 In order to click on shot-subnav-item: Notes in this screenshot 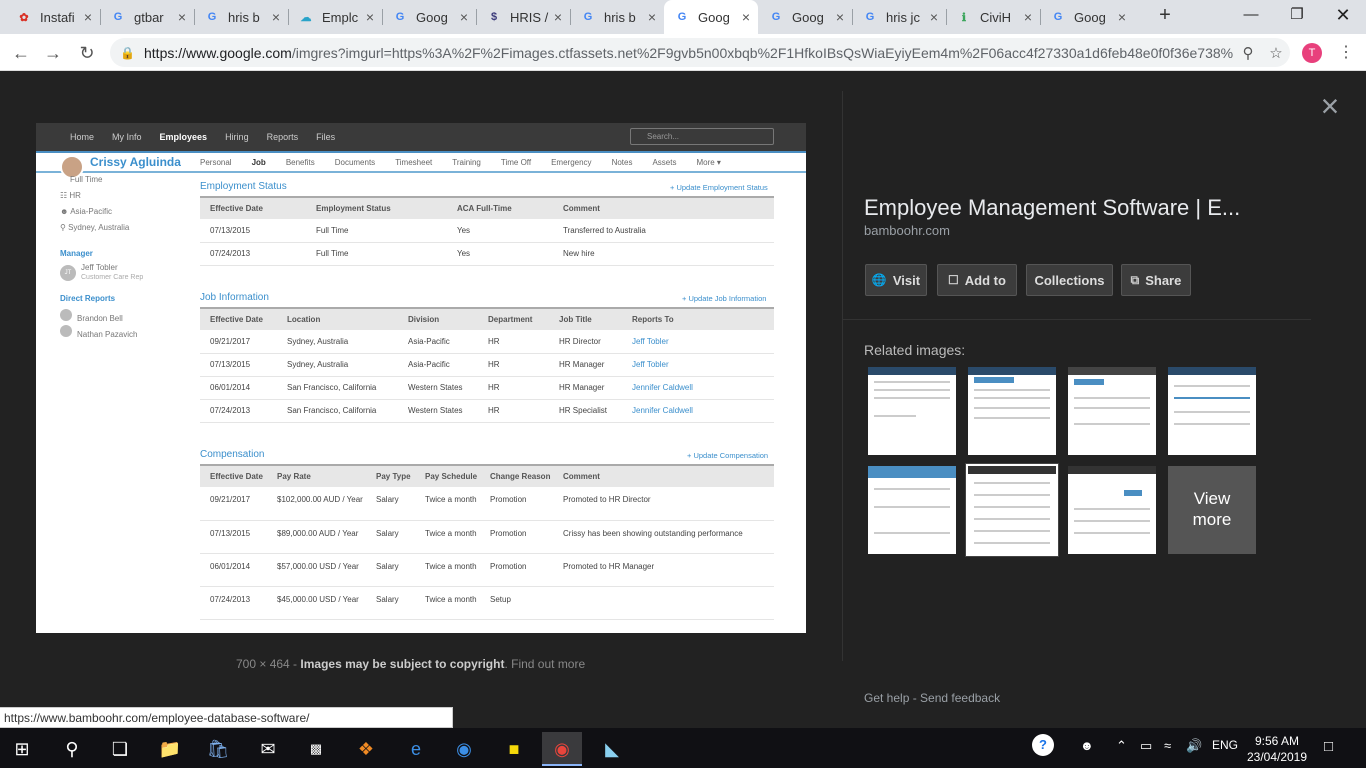, I will do `click(622, 162)`.